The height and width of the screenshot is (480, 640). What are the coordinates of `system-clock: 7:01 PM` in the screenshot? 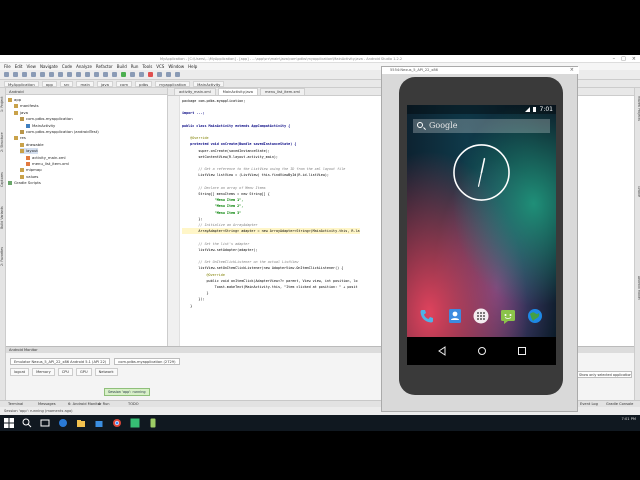 It's located at (629, 419).